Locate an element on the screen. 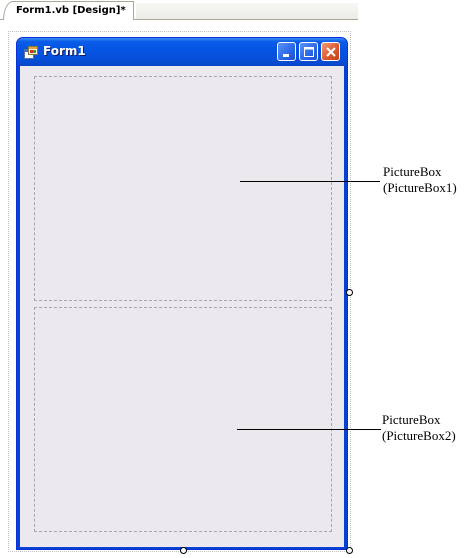 This screenshot has height=558, width=474. close-icon is located at coordinates (331, 52).